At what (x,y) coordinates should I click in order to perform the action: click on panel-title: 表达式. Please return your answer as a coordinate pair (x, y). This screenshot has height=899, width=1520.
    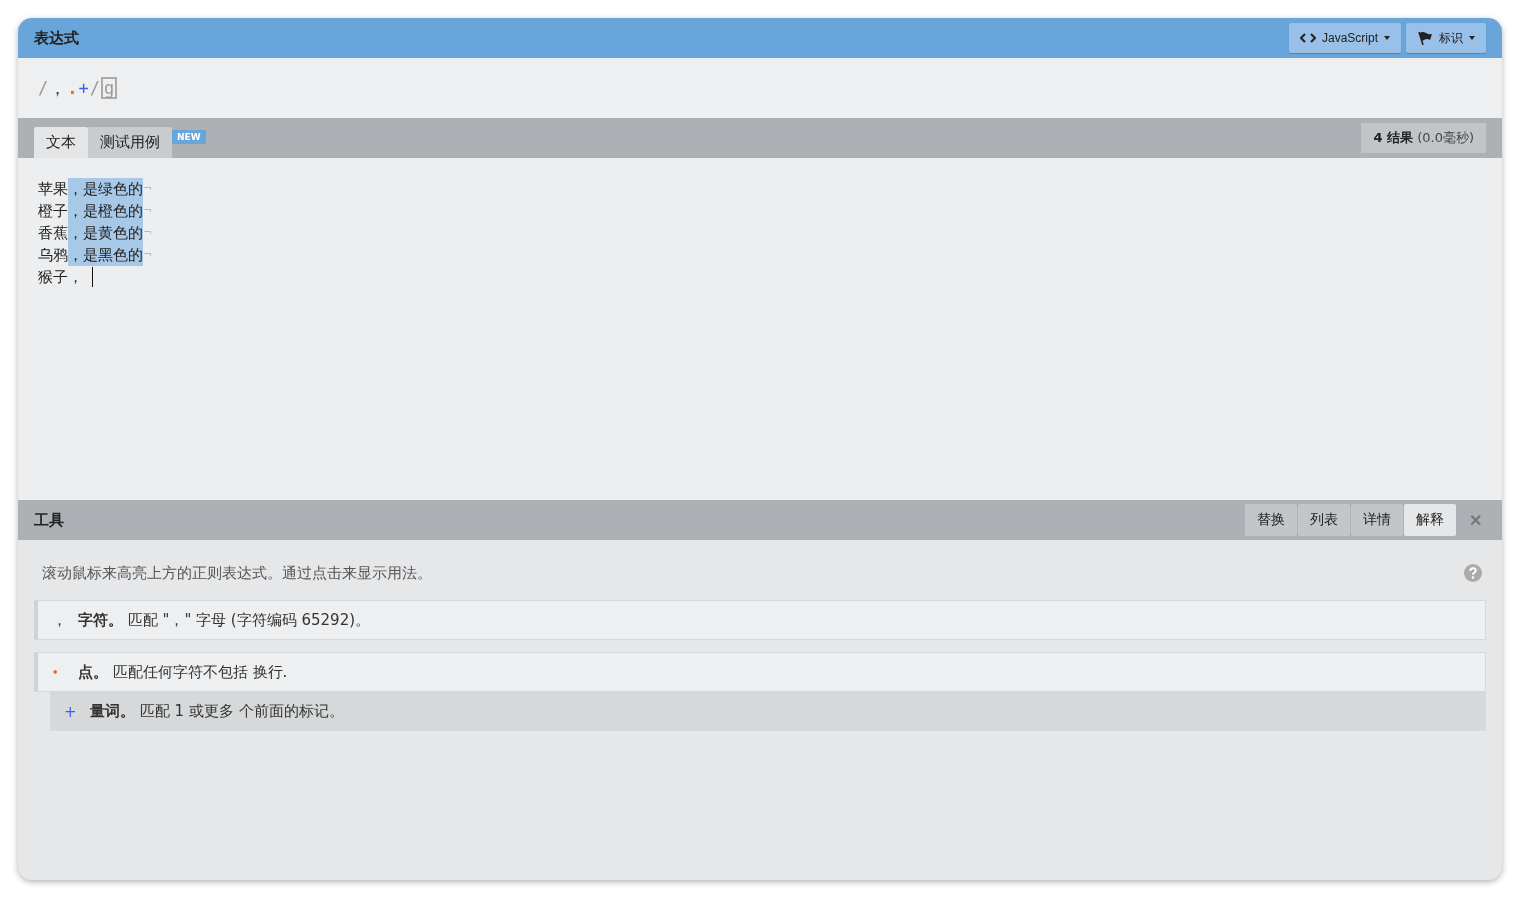
    Looking at the image, I should click on (56, 38).